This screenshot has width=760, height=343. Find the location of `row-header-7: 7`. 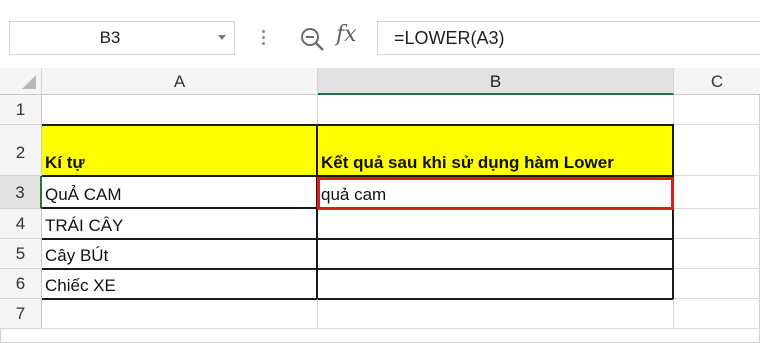

row-header-7: 7 is located at coordinates (21, 314).